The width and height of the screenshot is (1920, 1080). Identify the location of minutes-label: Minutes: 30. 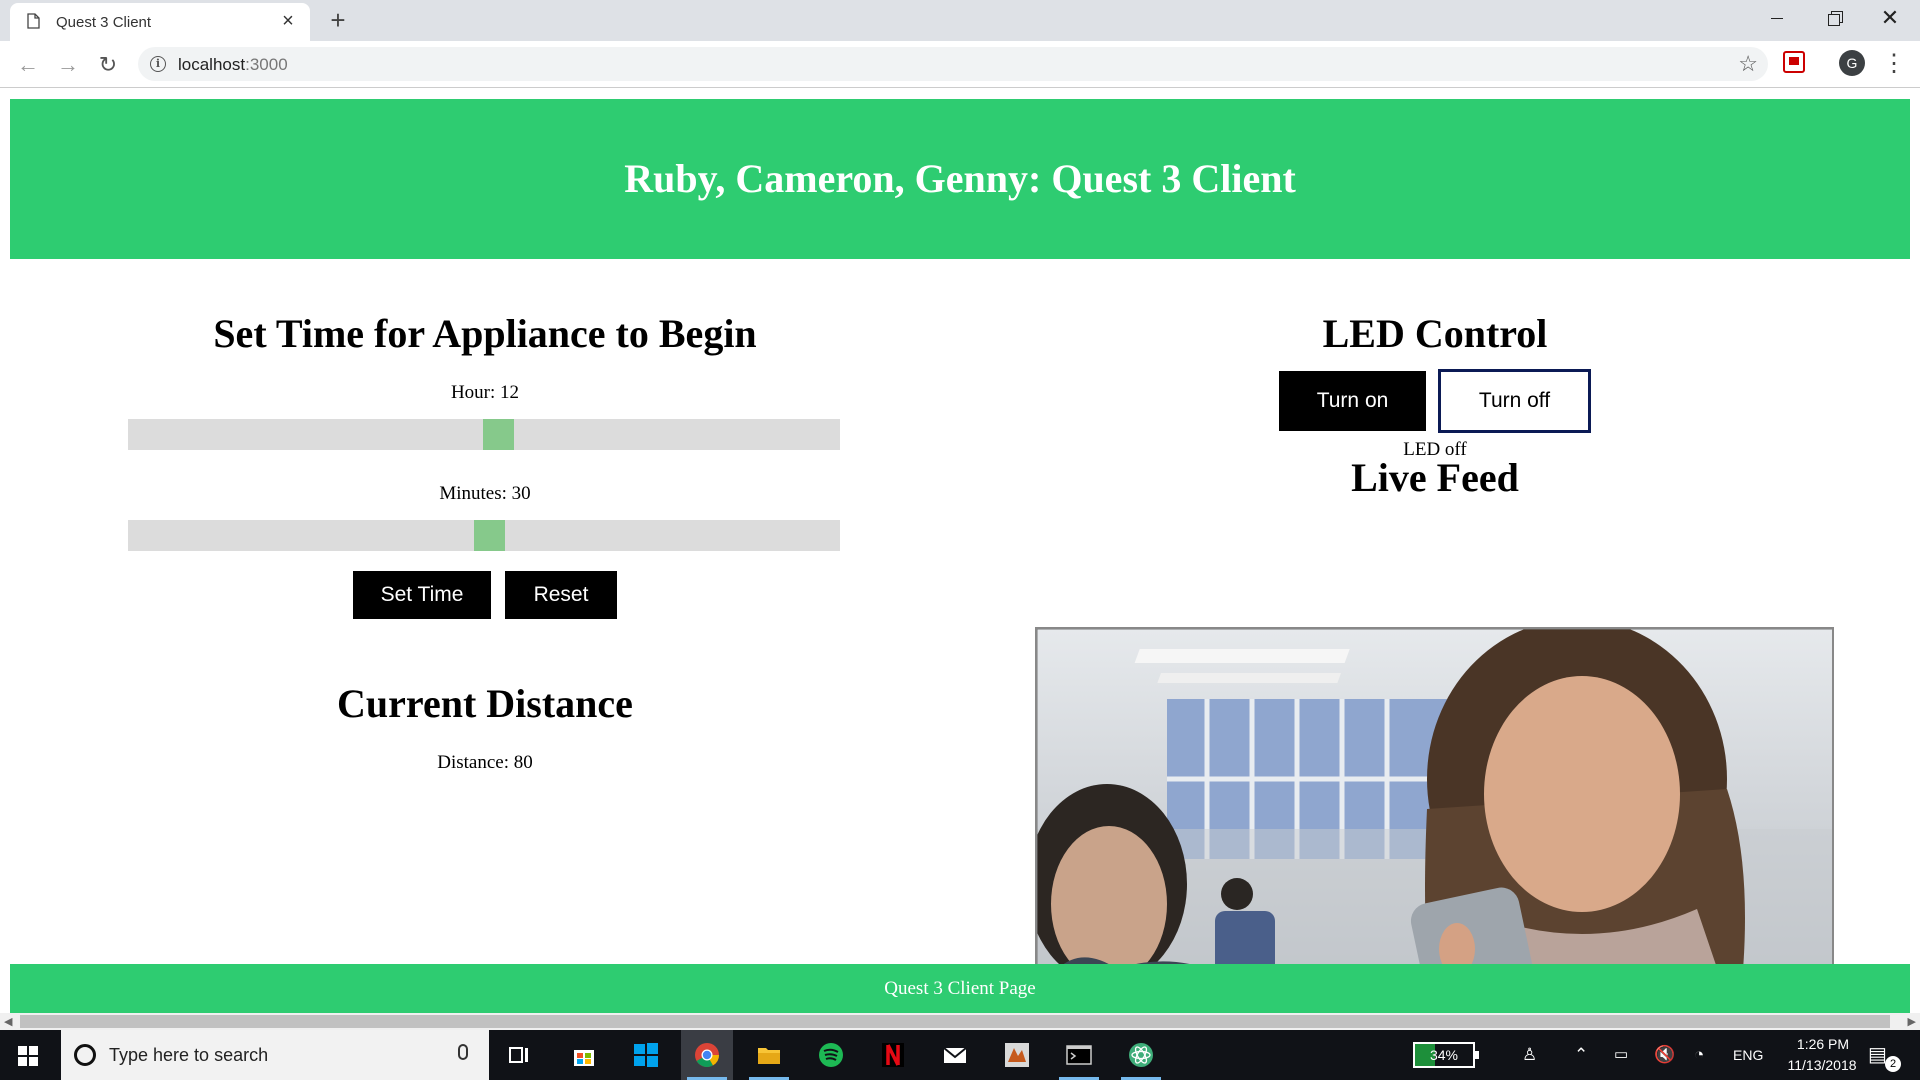
(485, 493).